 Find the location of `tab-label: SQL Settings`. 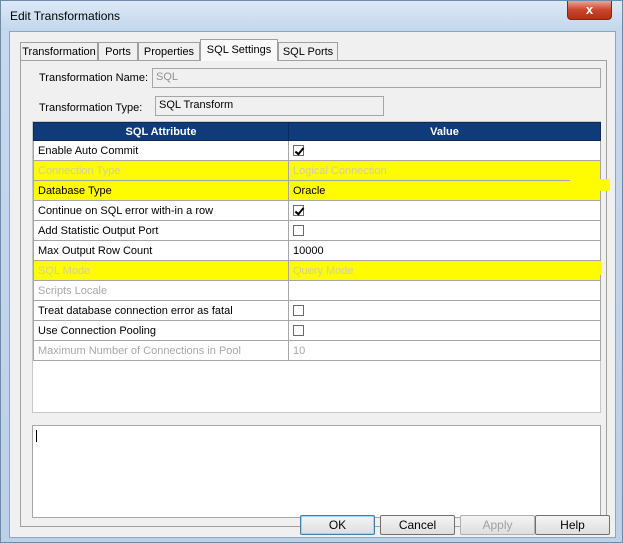

tab-label: SQL Settings is located at coordinates (239, 50).